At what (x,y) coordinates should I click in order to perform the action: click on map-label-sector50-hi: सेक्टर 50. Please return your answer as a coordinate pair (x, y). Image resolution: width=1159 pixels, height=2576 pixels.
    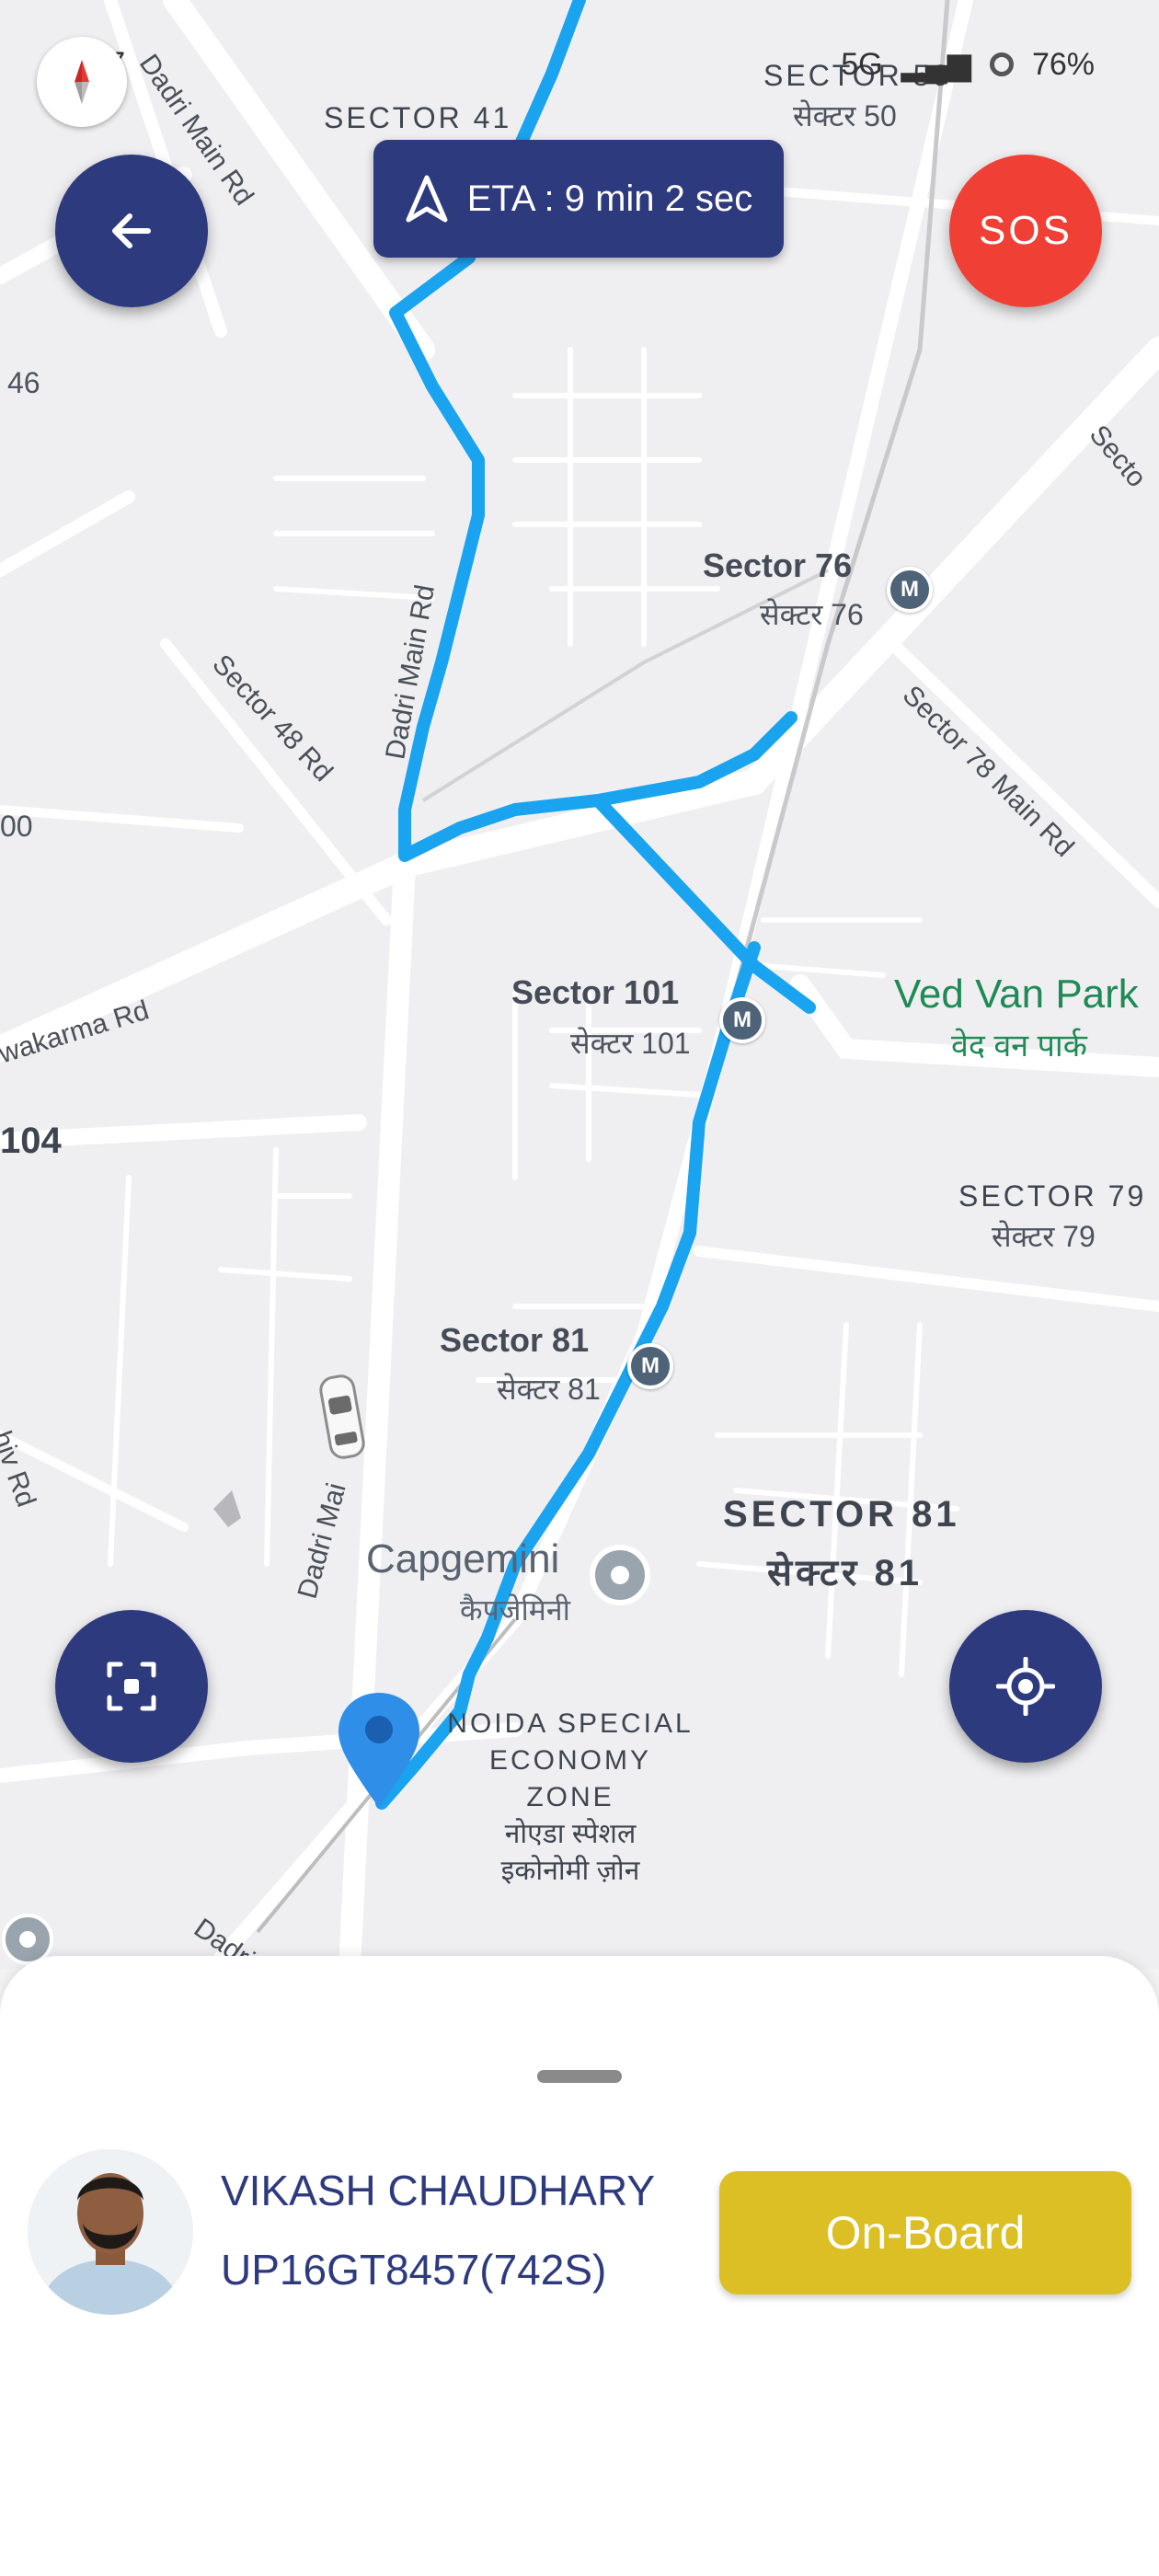
    Looking at the image, I should click on (845, 115).